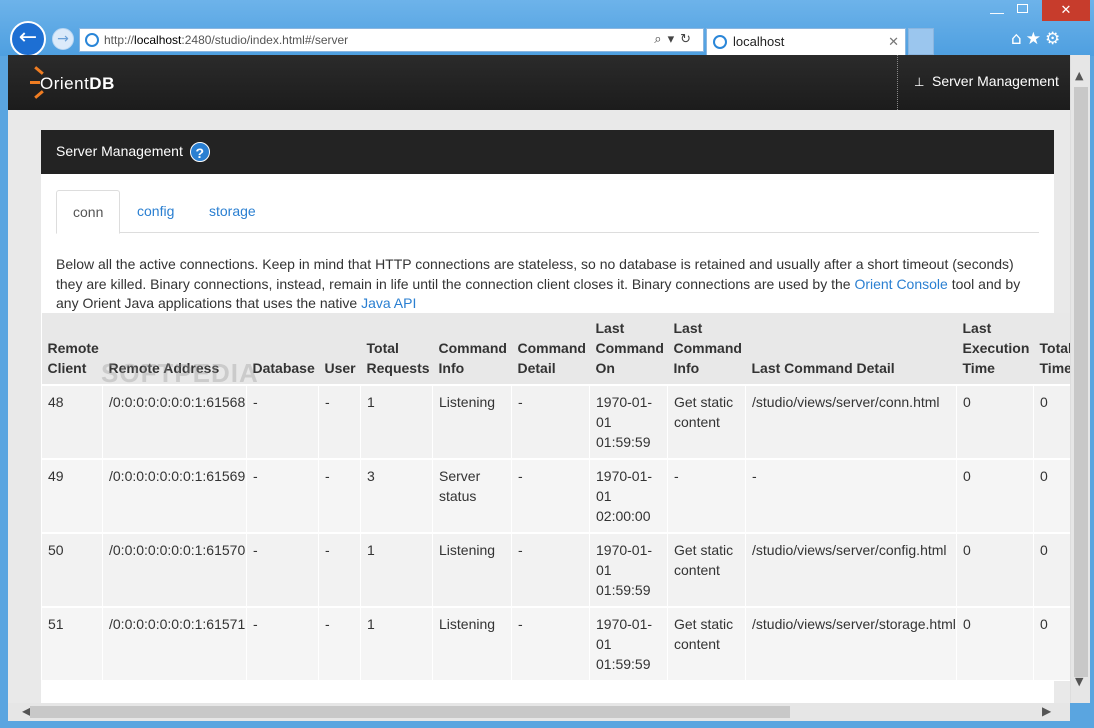 This screenshot has height=728, width=1094. What do you see at coordinates (174, 422) in the screenshot?
I see `table-cell: /0:0:0:0:0:0:0:1:61568` at bounding box center [174, 422].